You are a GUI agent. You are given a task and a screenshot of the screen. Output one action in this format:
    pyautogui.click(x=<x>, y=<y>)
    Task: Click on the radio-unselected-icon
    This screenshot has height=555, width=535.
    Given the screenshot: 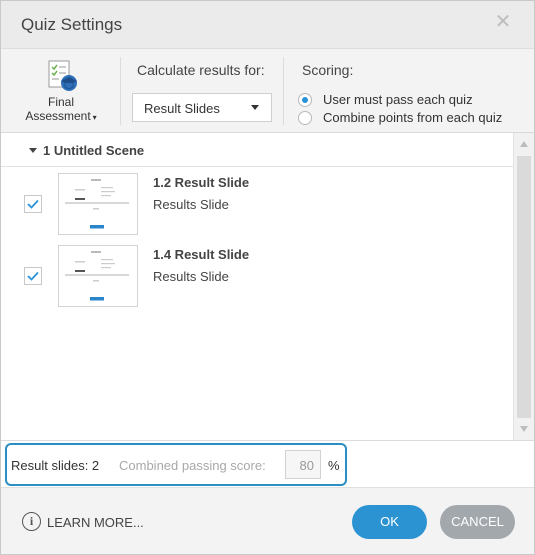 What is the action you would take?
    pyautogui.click(x=305, y=118)
    